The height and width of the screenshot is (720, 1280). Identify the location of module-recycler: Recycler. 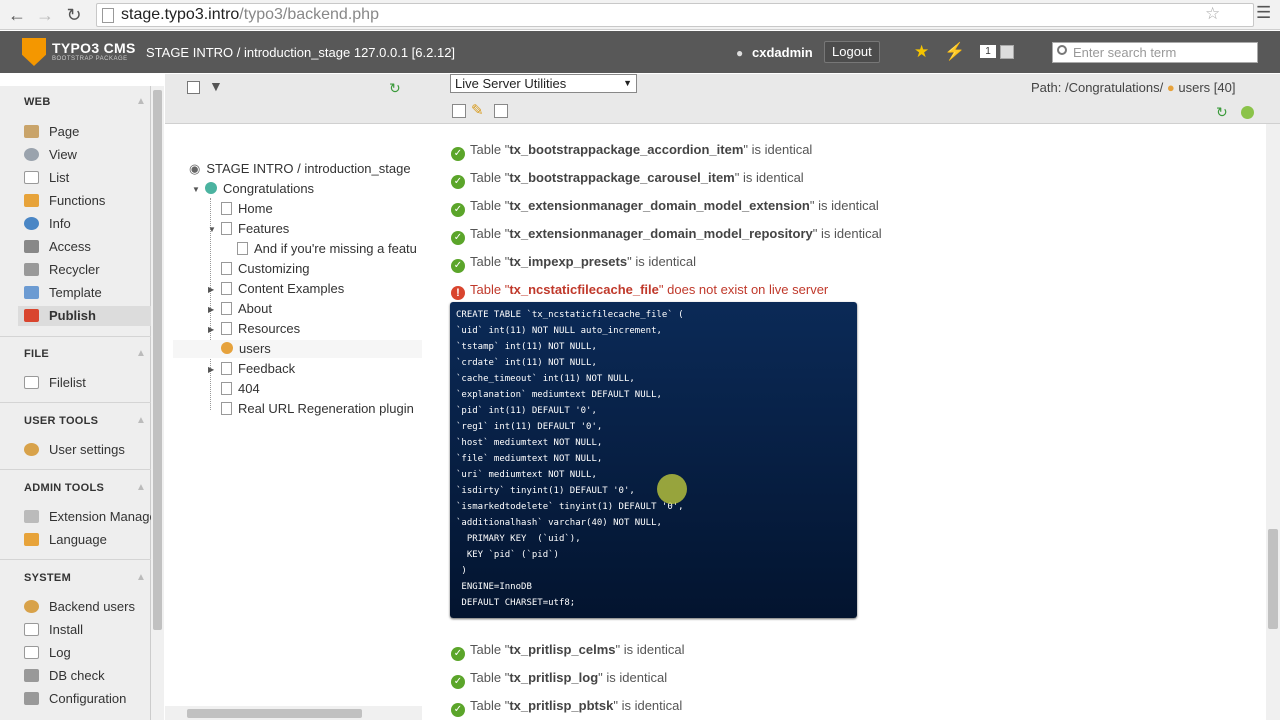
(89, 270).